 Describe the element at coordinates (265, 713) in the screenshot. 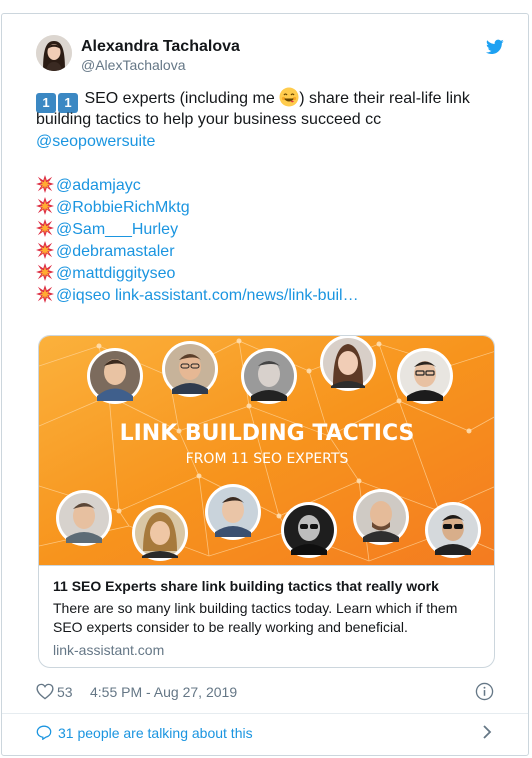

I see `divider` at that location.